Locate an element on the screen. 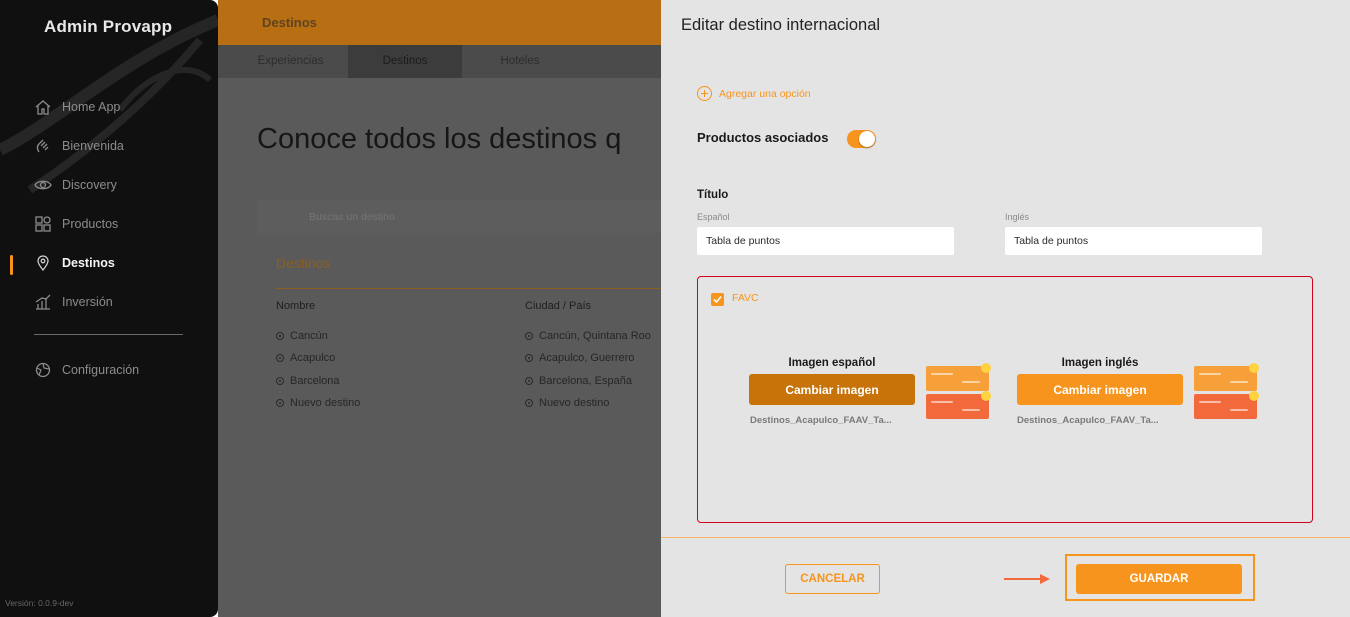 The height and width of the screenshot is (617, 1350). page-title: Conoce todos los destinos q is located at coordinates (439, 139).